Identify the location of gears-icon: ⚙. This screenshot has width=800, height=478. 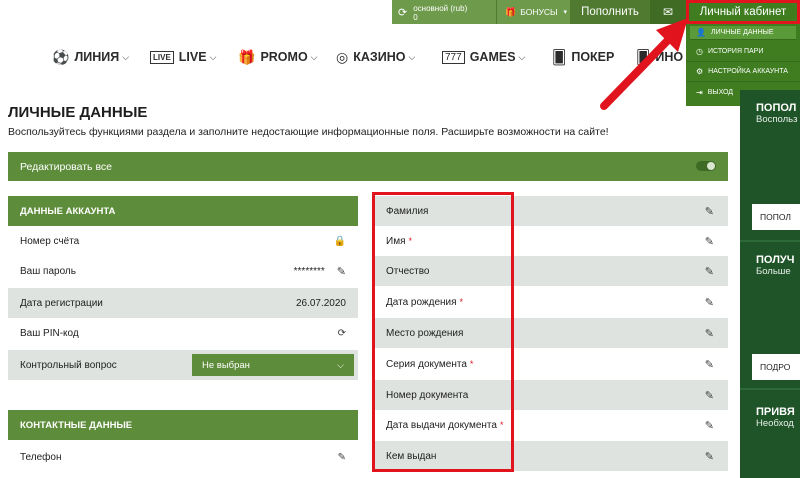
(700, 71).